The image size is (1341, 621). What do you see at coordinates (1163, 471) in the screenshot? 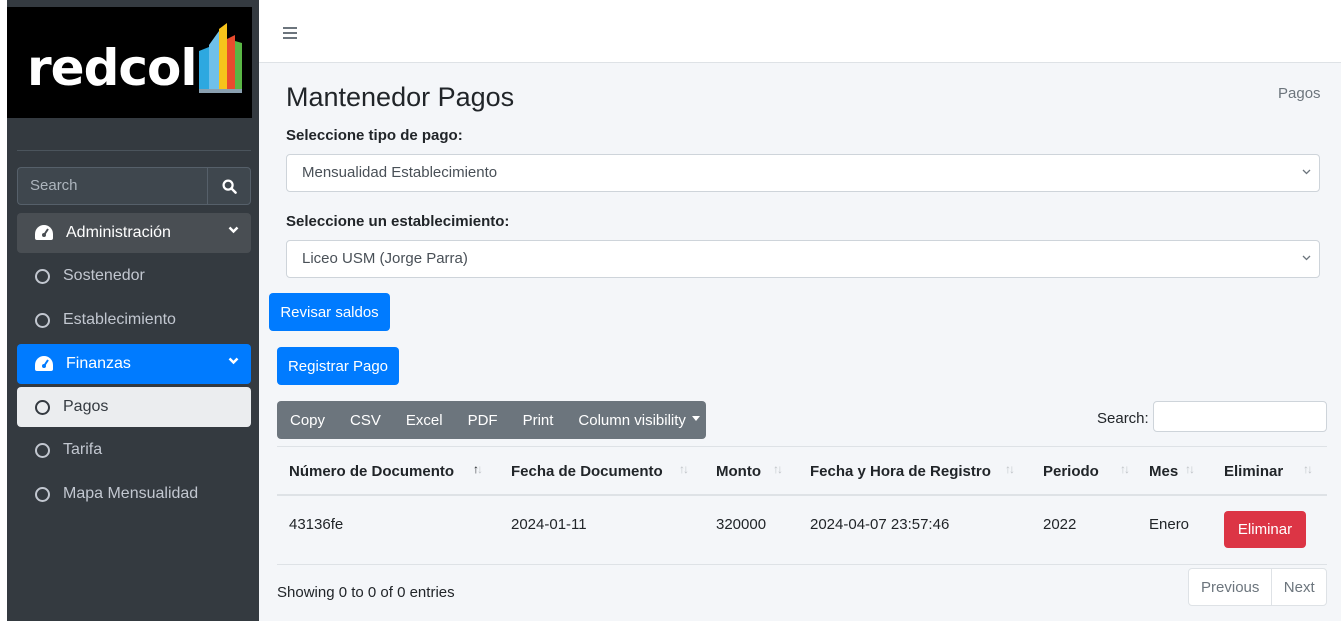
I see `column-header-mes: Mes` at bounding box center [1163, 471].